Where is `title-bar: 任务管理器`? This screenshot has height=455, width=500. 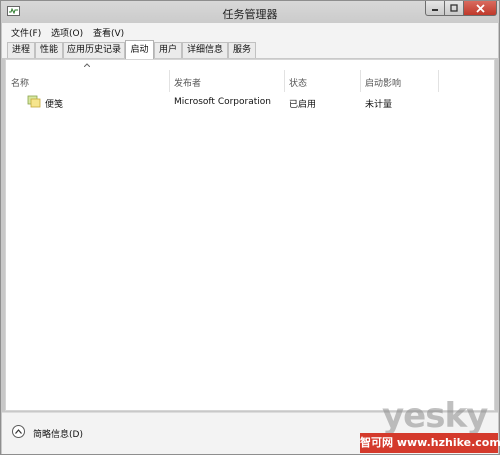
title-bar: 任务管理器 is located at coordinates (250, 12).